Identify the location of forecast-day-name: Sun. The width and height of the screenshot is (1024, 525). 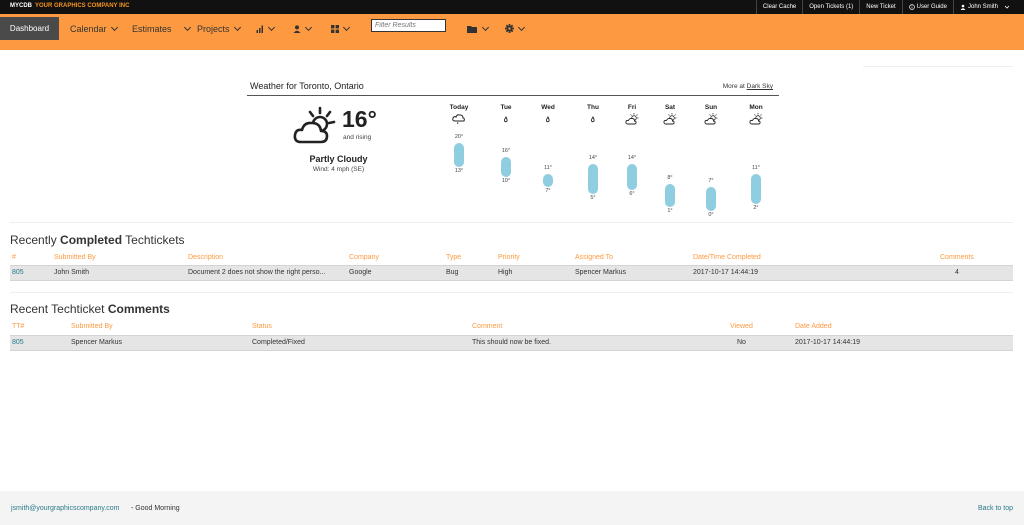
(711, 107).